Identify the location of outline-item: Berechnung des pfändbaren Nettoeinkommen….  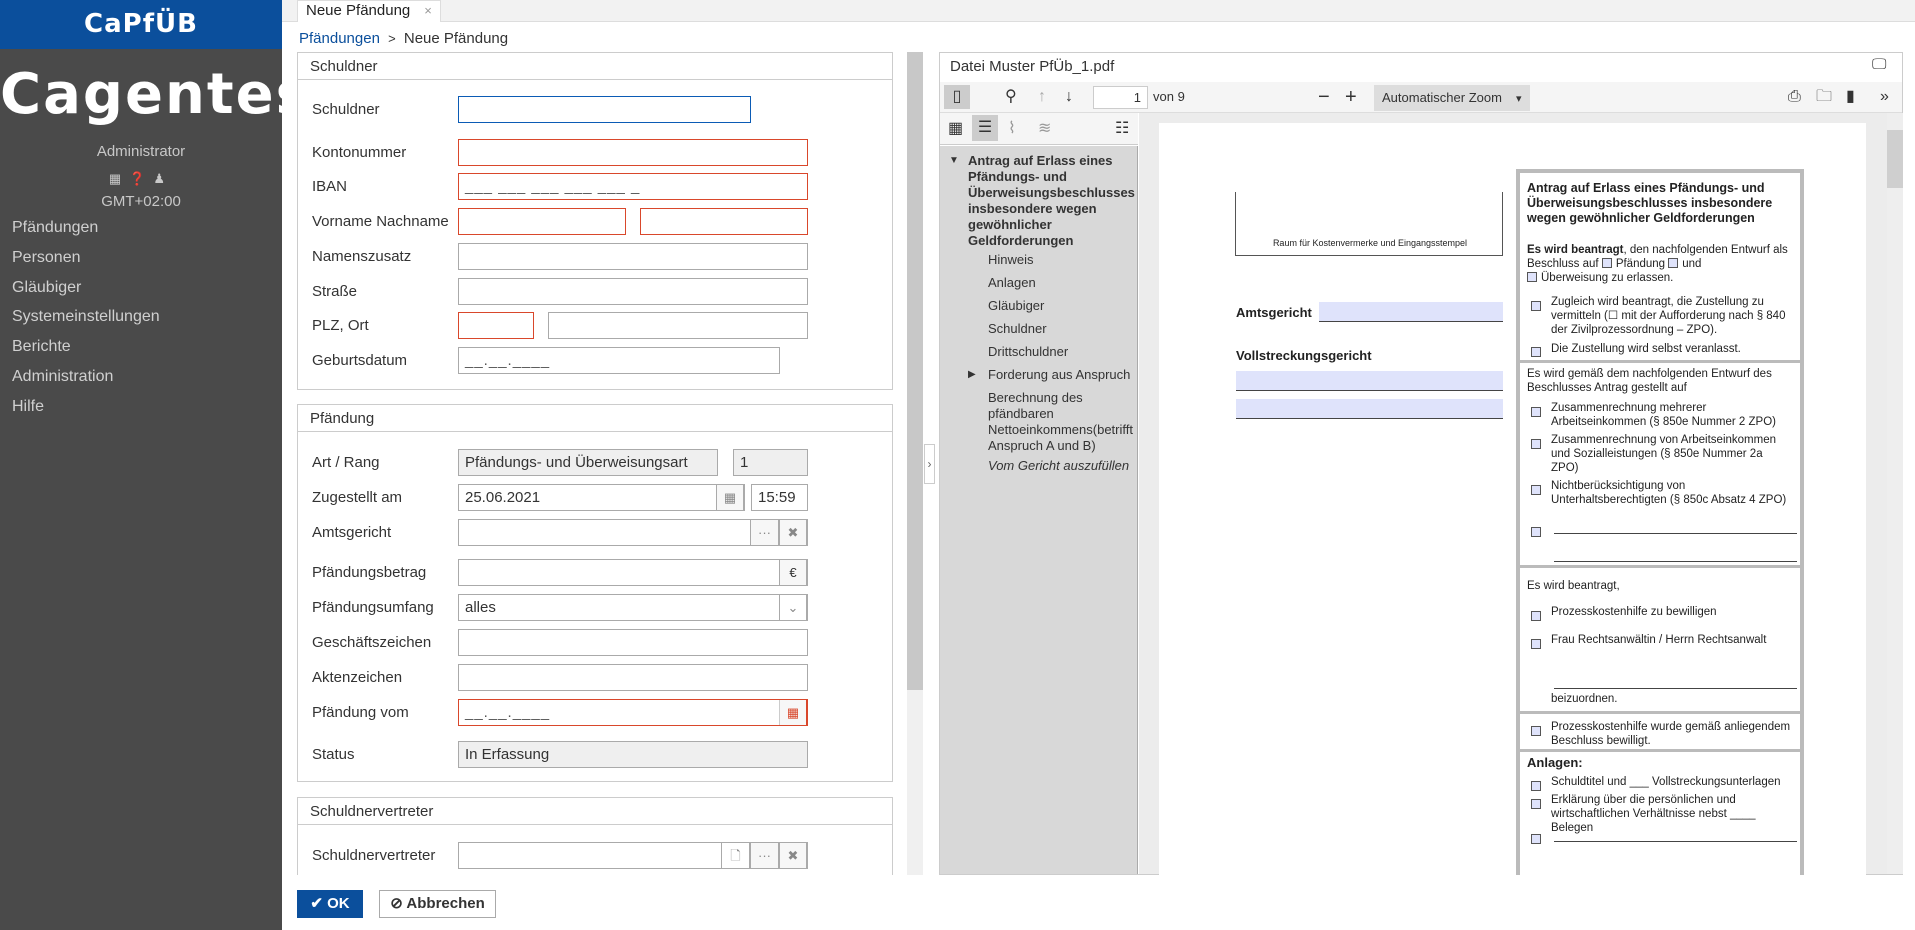
(1062, 422).